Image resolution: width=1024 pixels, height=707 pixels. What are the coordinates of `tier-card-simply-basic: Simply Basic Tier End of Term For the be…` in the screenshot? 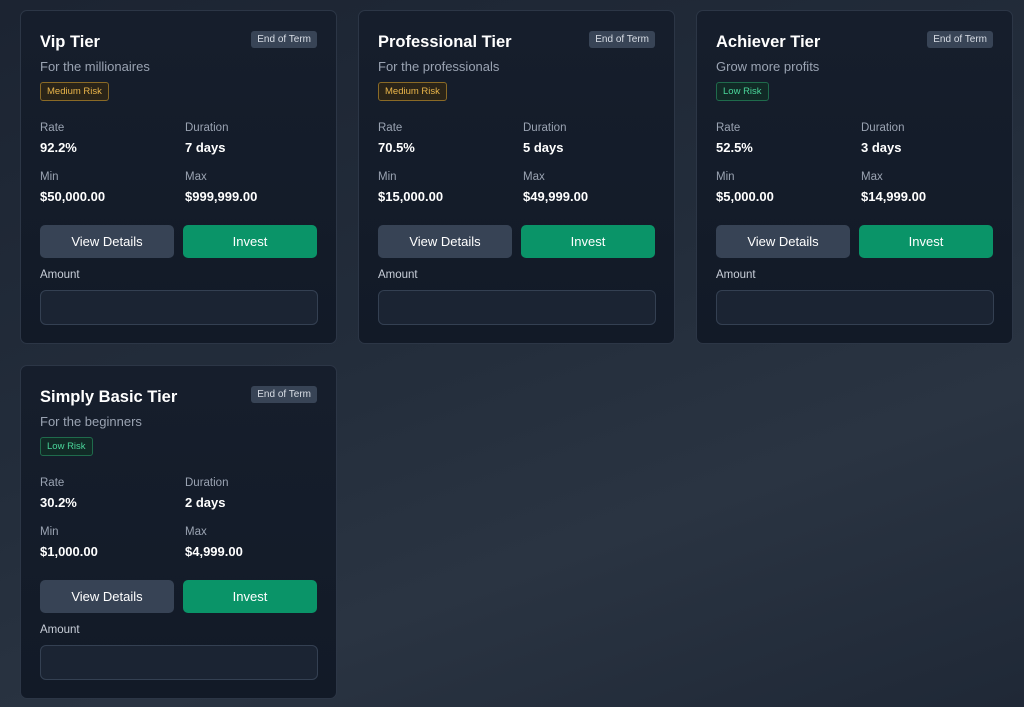 It's located at (178, 532).